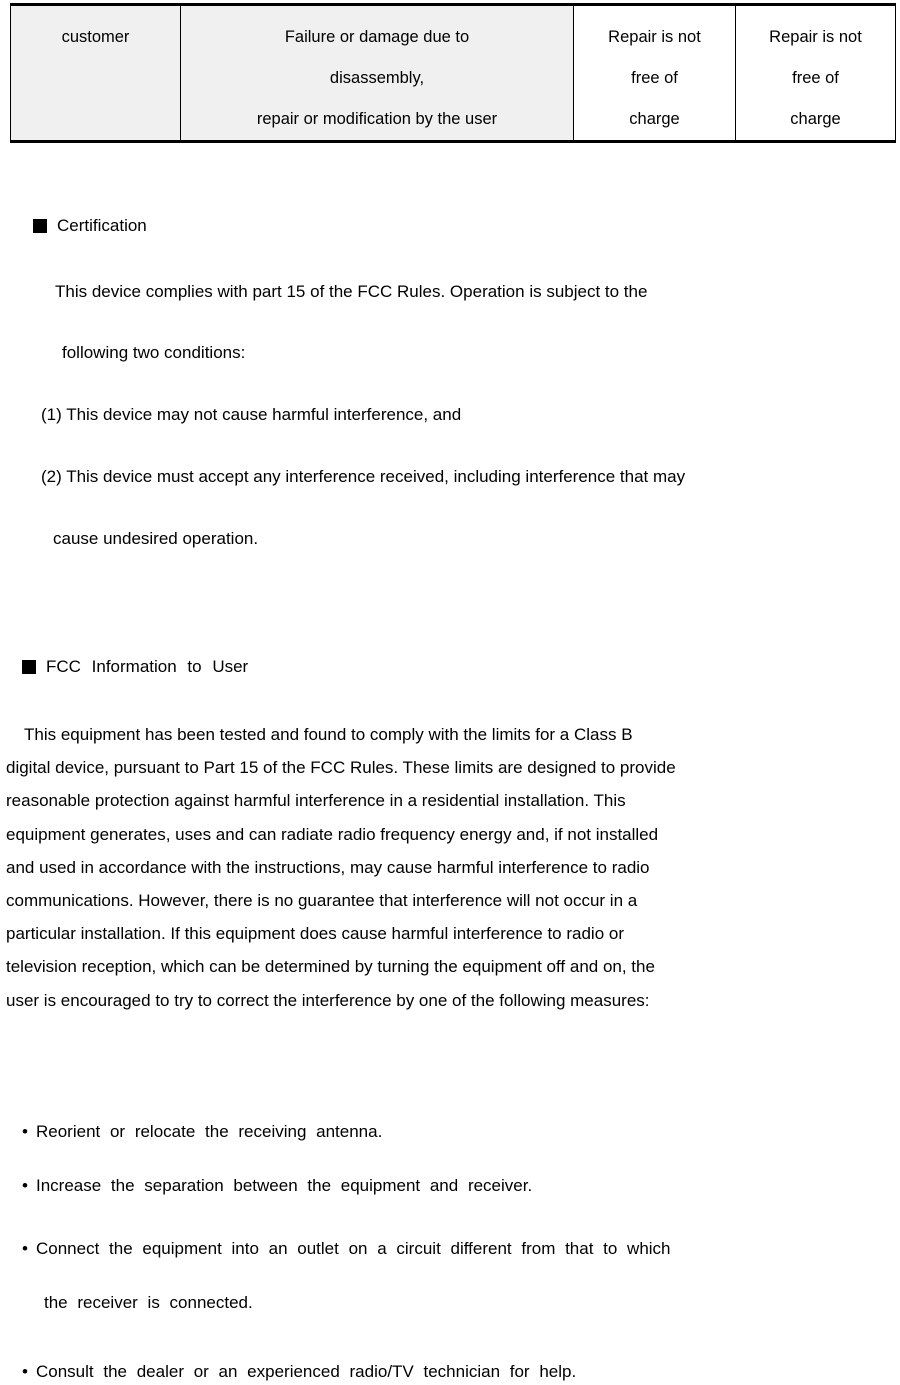 The height and width of the screenshot is (1385, 900). What do you see at coordinates (95, 73) in the screenshot?
I see `table-cell-responsible-party: customer` at bounding box center [95, 73].